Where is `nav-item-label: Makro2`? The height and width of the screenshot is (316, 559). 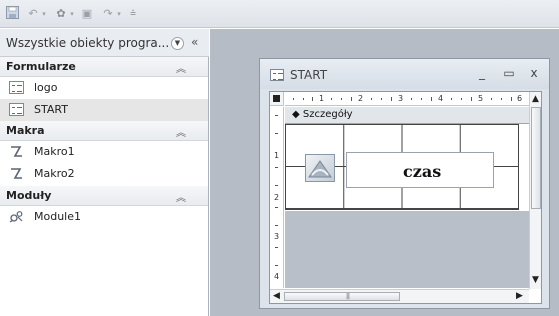
nav-item-label: Makro2 is located at coordinates (54, 173).